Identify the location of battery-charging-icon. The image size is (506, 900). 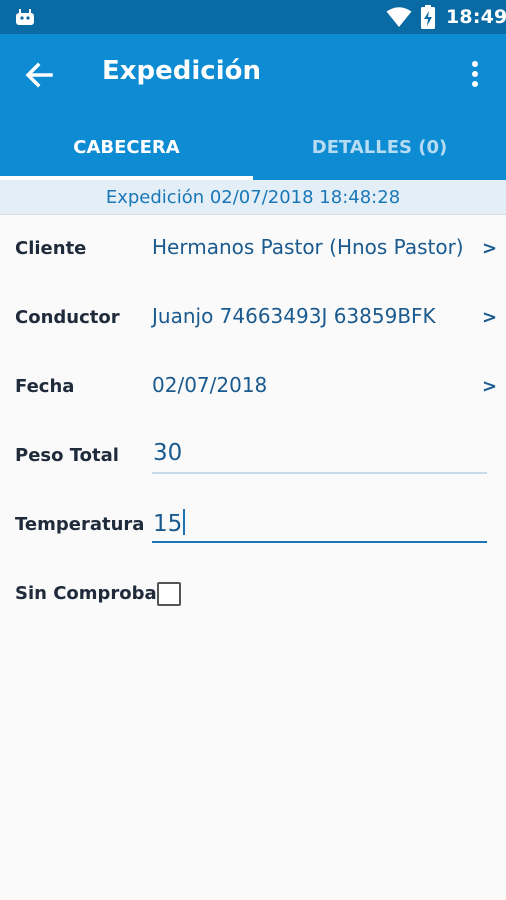
(428, 17).